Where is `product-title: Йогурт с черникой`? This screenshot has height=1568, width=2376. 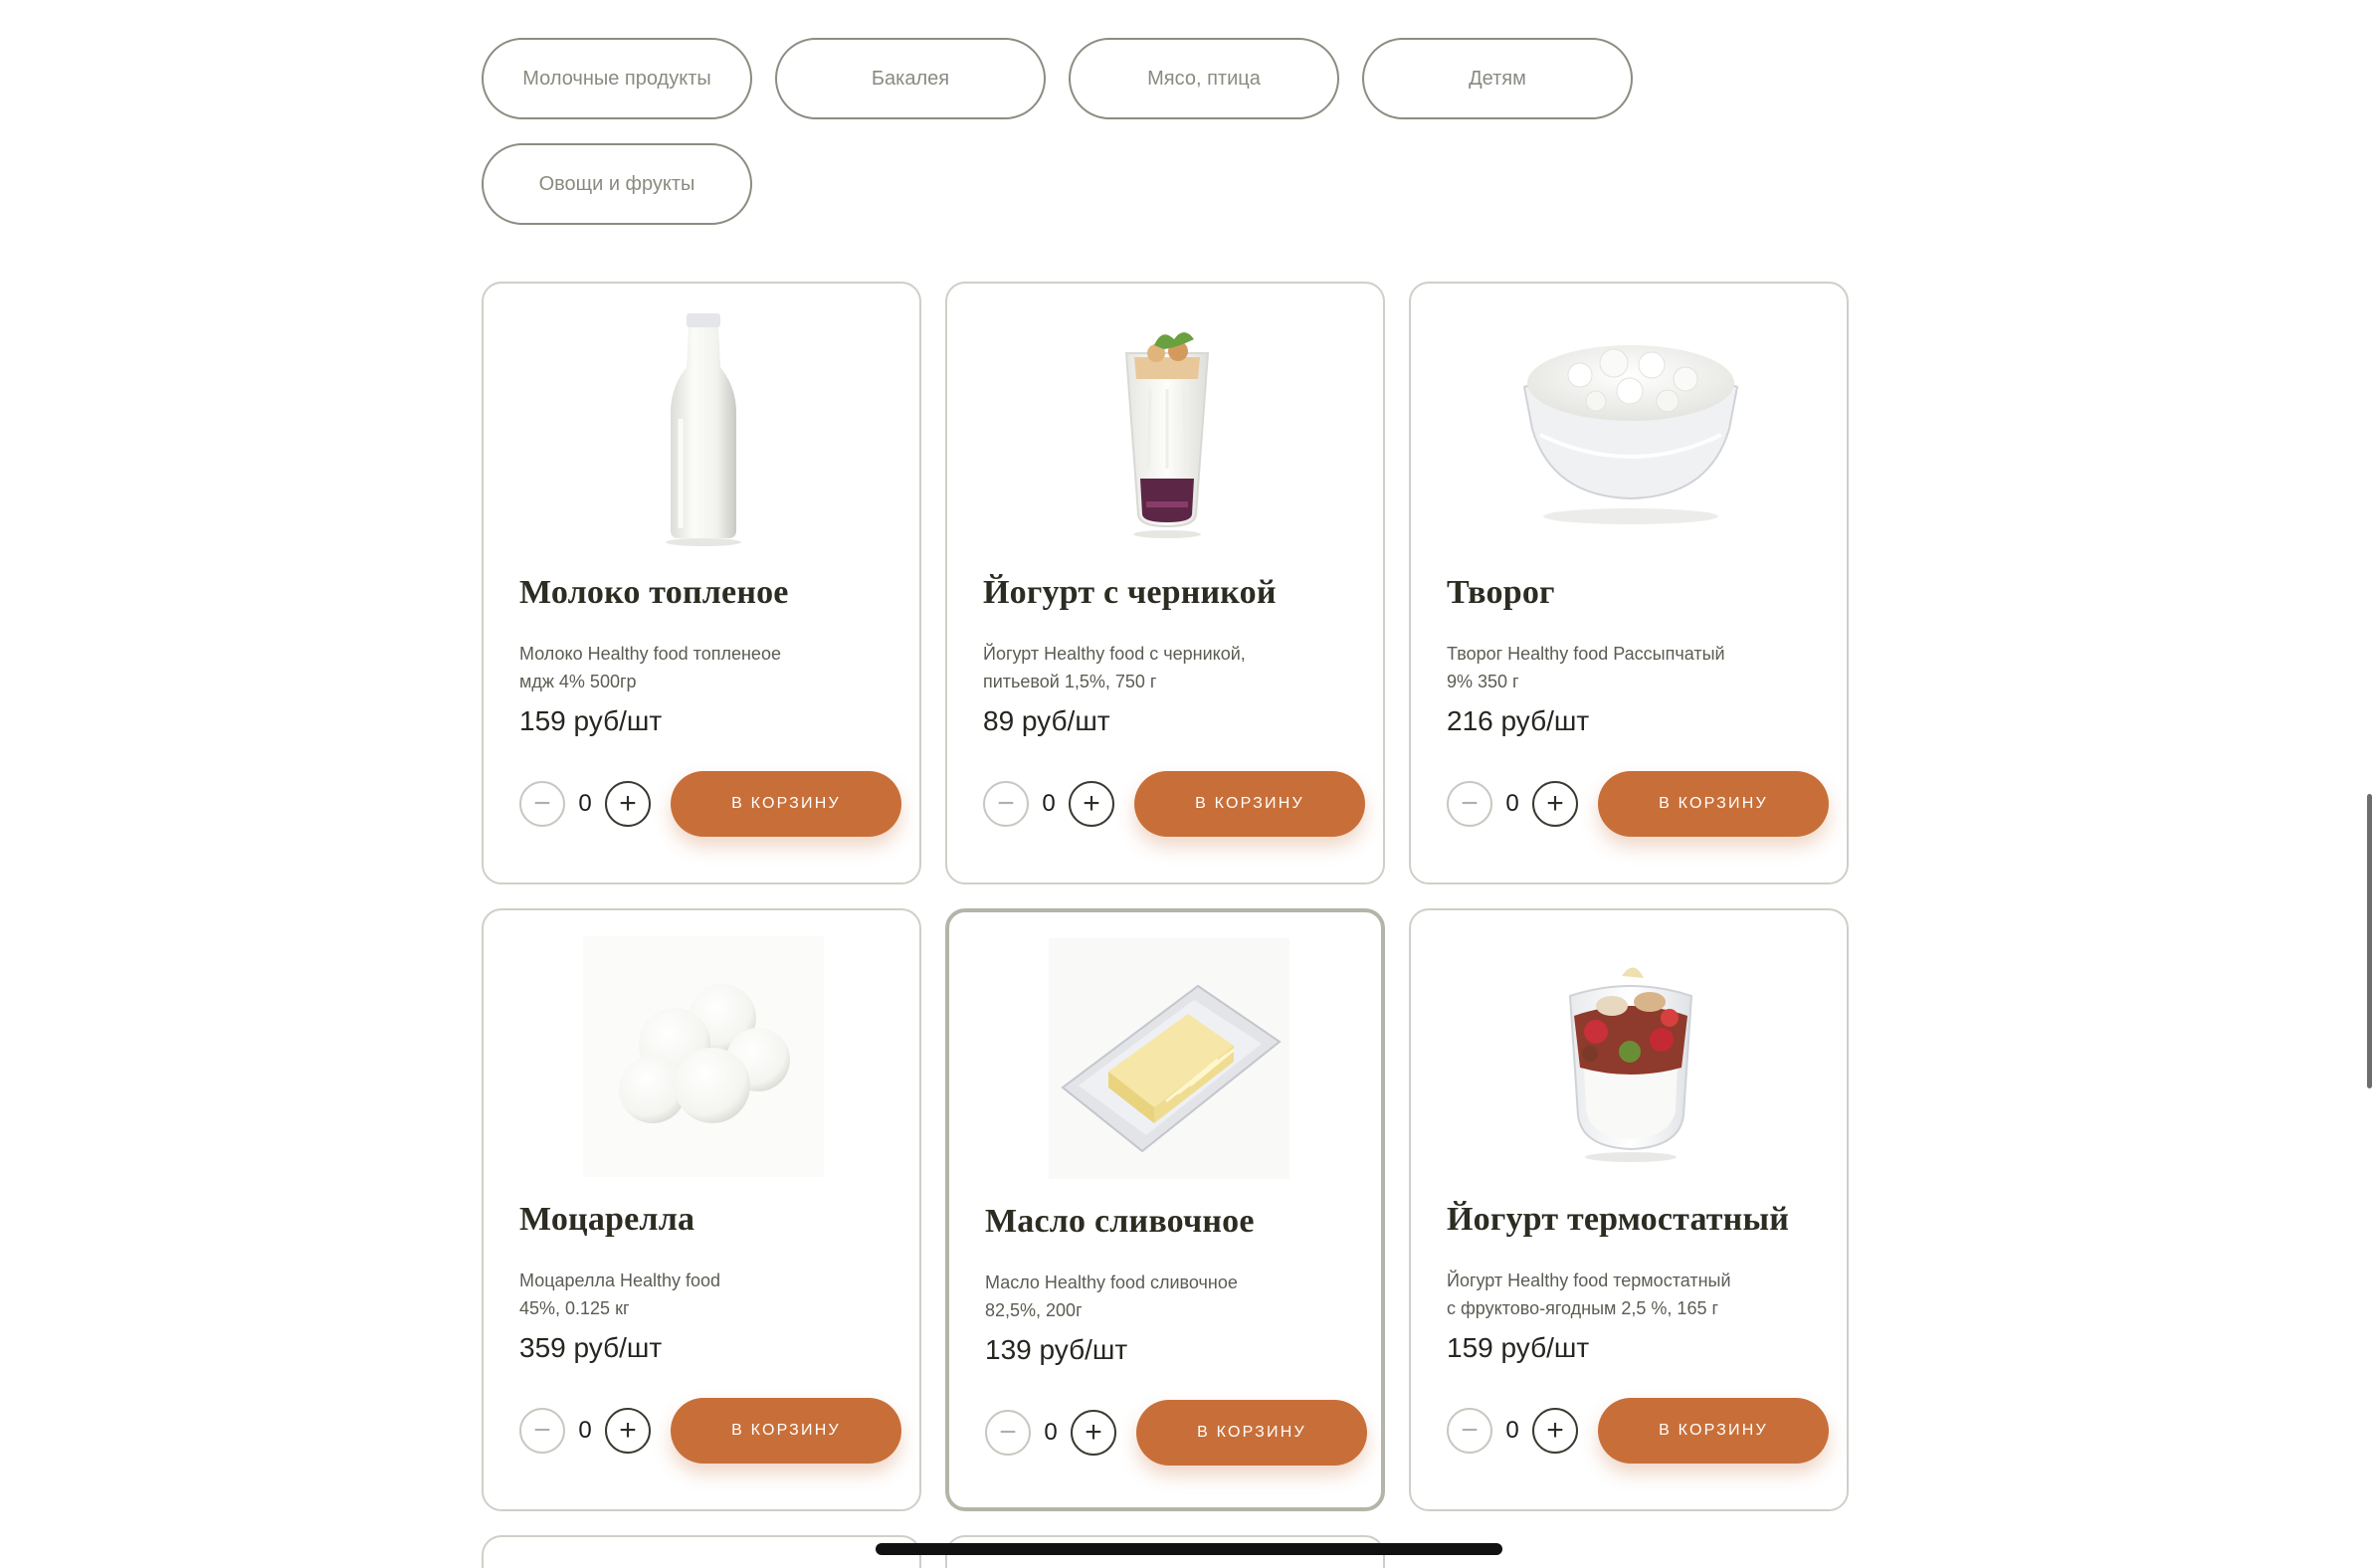 product-title: Йогурт с черникой is located at coordinates (1130, 592).